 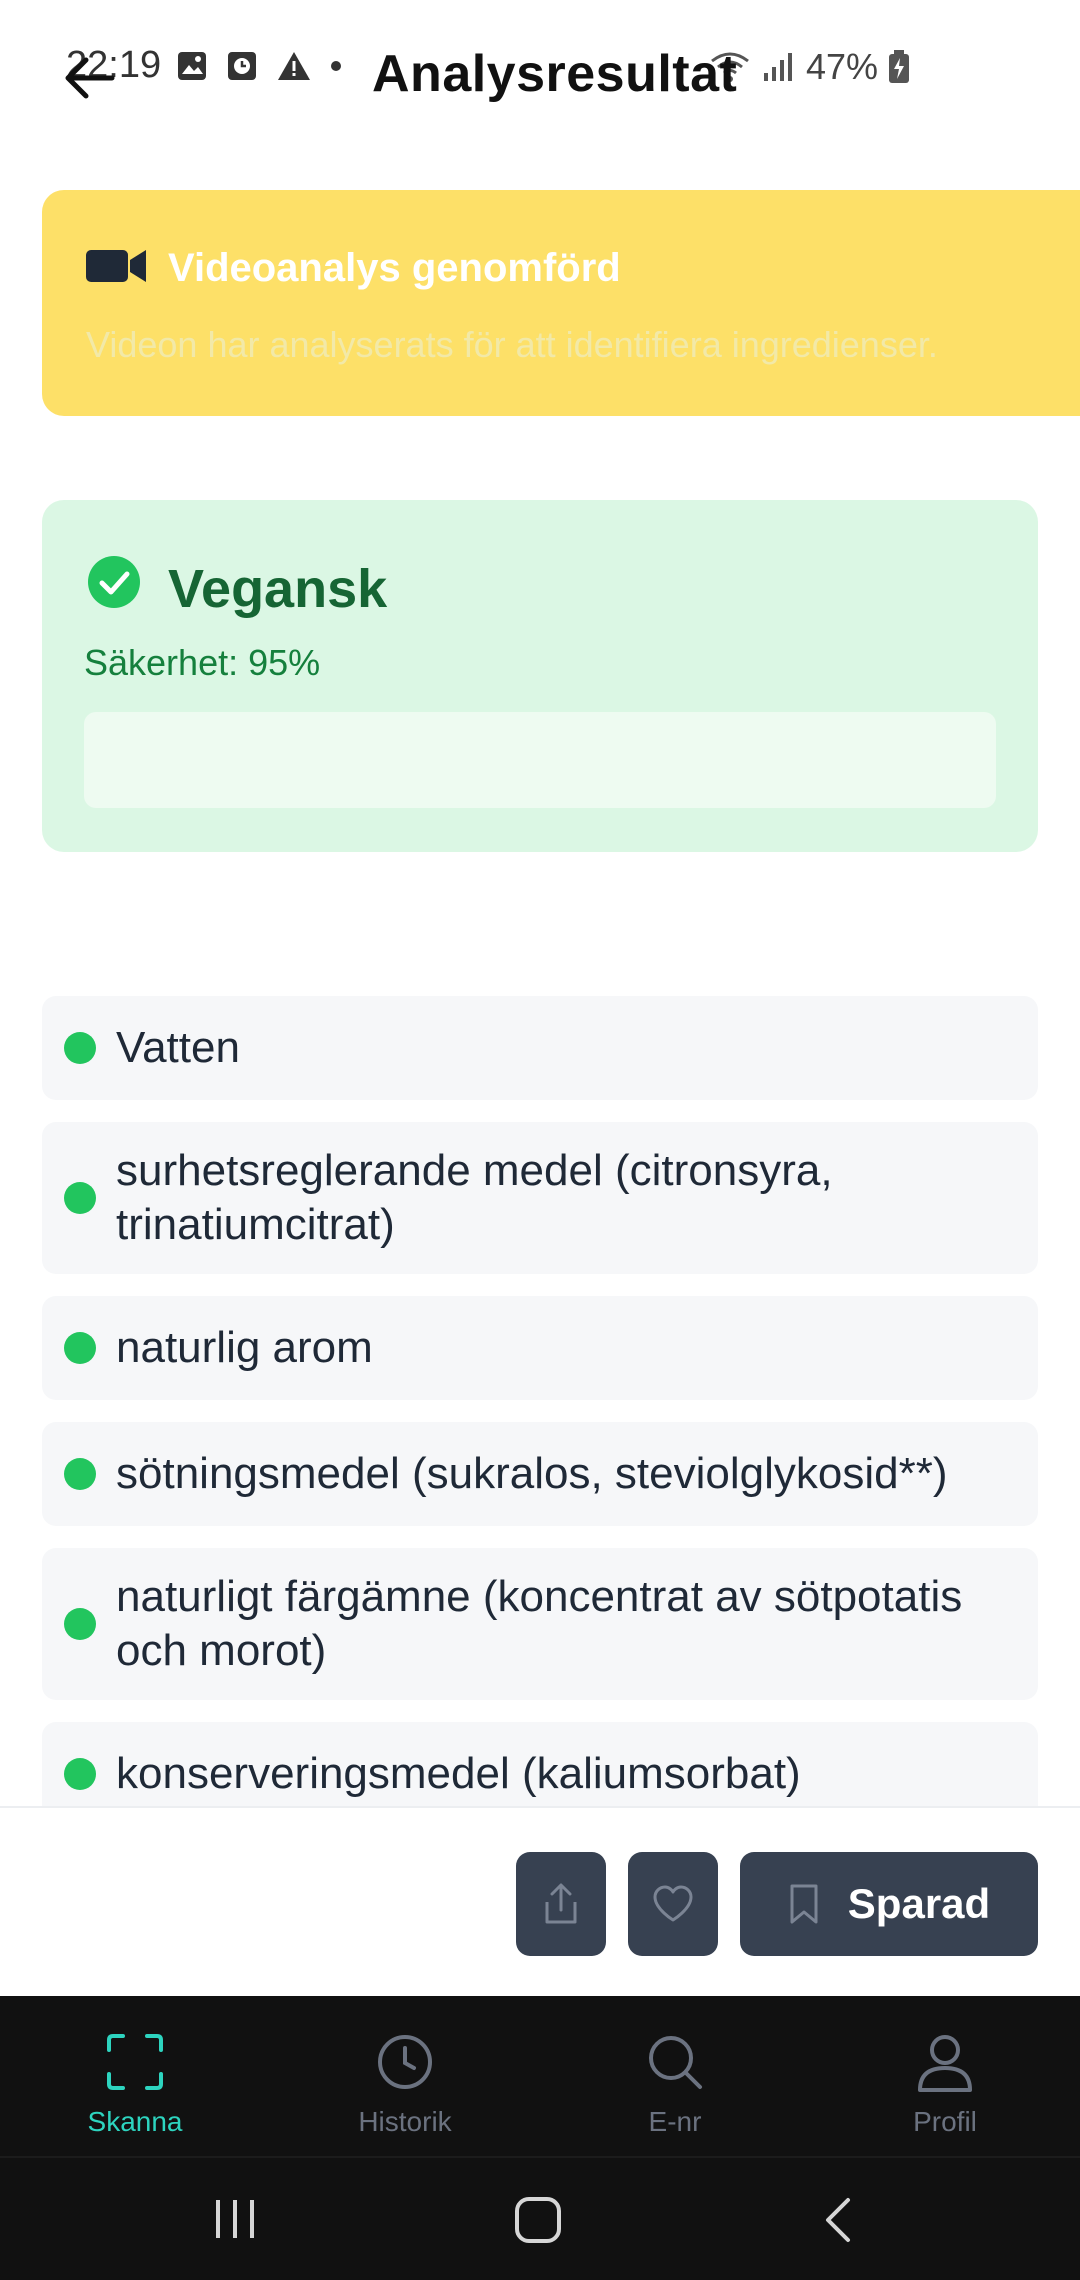 I want to click on tab-label: Skanna, so click(x=135, y=2121).